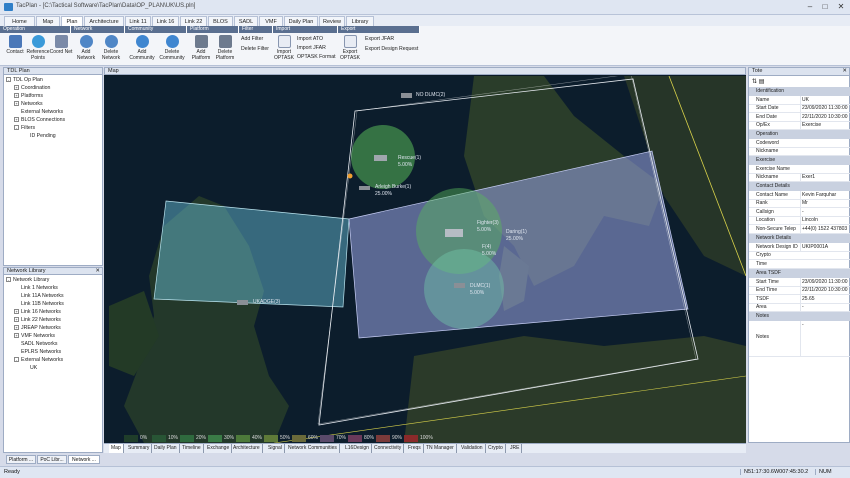 This screenshot has width=850, height=478. Describe the element at coordinates (220, 21) in the screenshot. I see `tab-blos: BLOS` at that location.